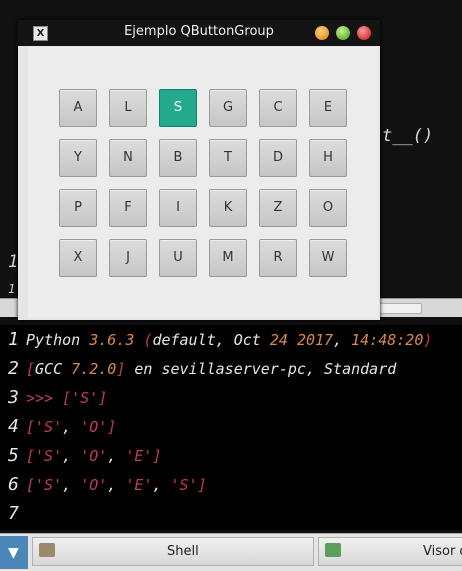  I want to click on taskbar-item-shell: Shell, so click(173, 551).